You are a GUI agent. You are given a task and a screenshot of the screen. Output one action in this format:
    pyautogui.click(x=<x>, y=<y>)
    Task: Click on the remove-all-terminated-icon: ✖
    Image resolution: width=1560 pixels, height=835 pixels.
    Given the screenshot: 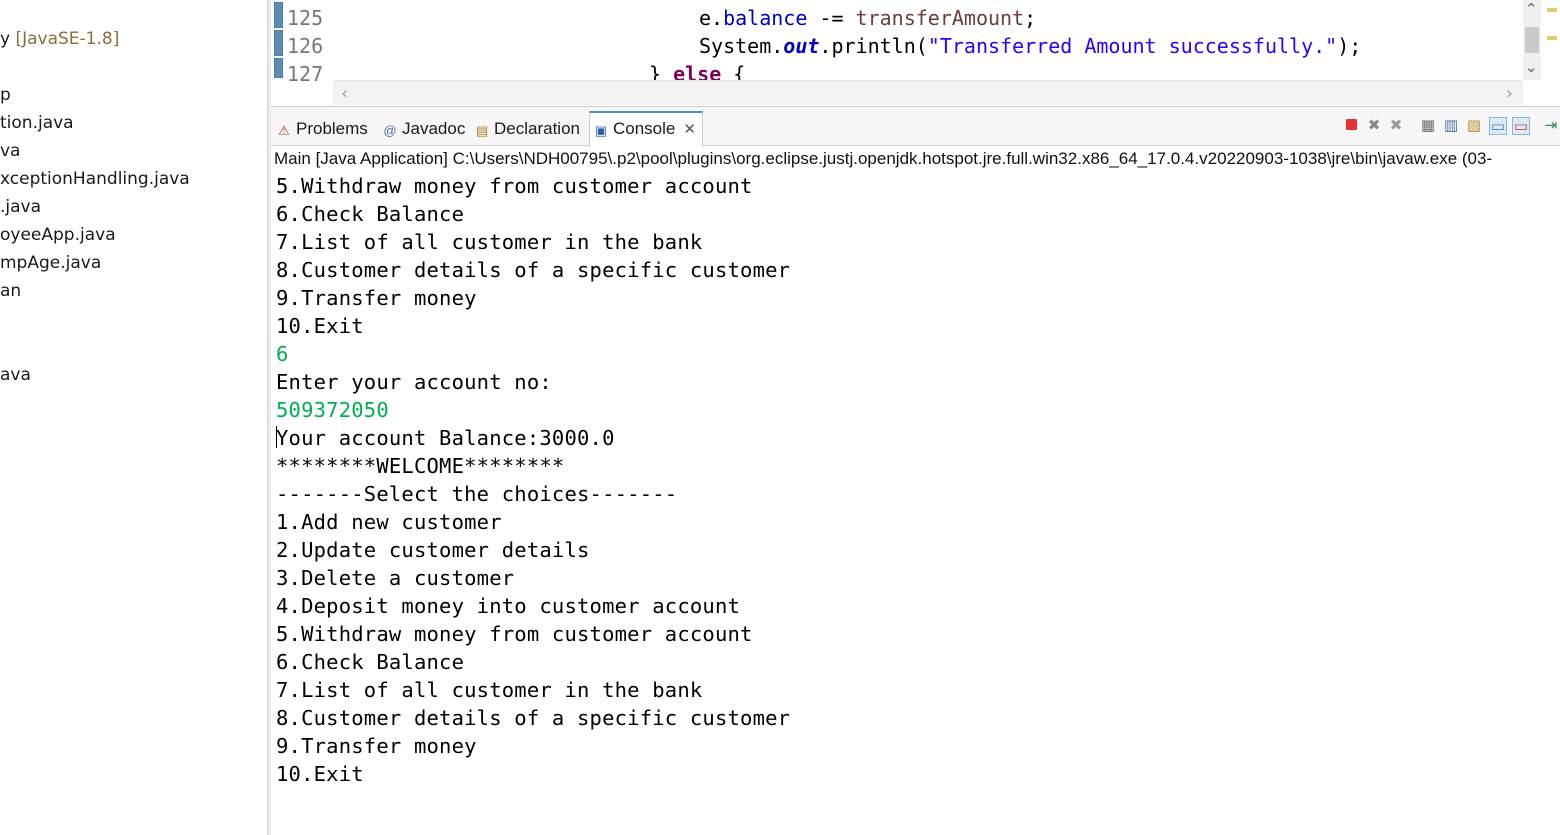 What is the action you would take?
    pyautogui.click(x=1396, y=125)
    